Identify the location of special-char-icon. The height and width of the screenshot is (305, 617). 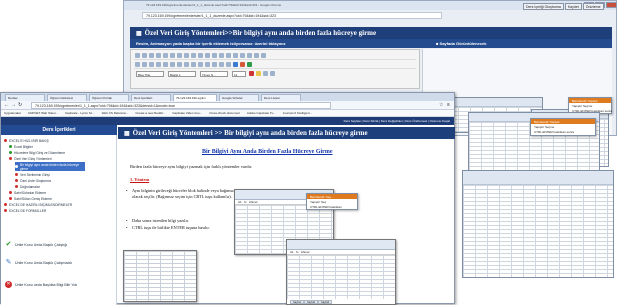
(242, 64).